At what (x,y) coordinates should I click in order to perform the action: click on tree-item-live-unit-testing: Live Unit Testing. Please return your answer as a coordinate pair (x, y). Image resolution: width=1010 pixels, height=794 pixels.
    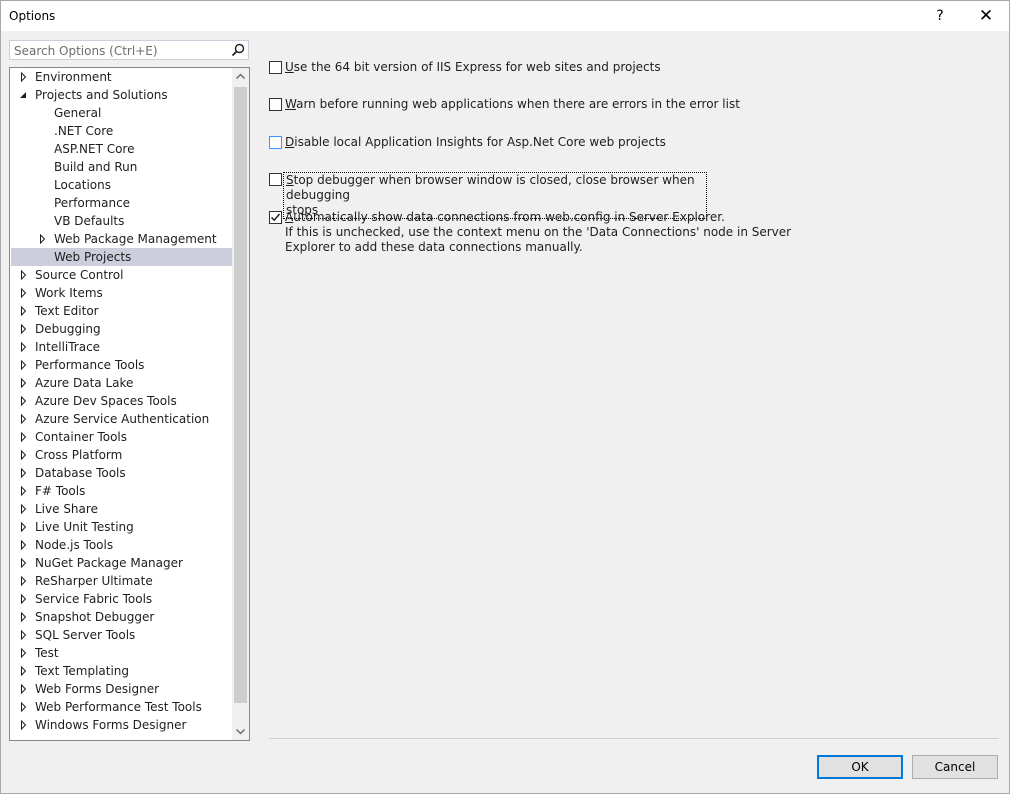
    Looking at the image, I should click on (121, 527).